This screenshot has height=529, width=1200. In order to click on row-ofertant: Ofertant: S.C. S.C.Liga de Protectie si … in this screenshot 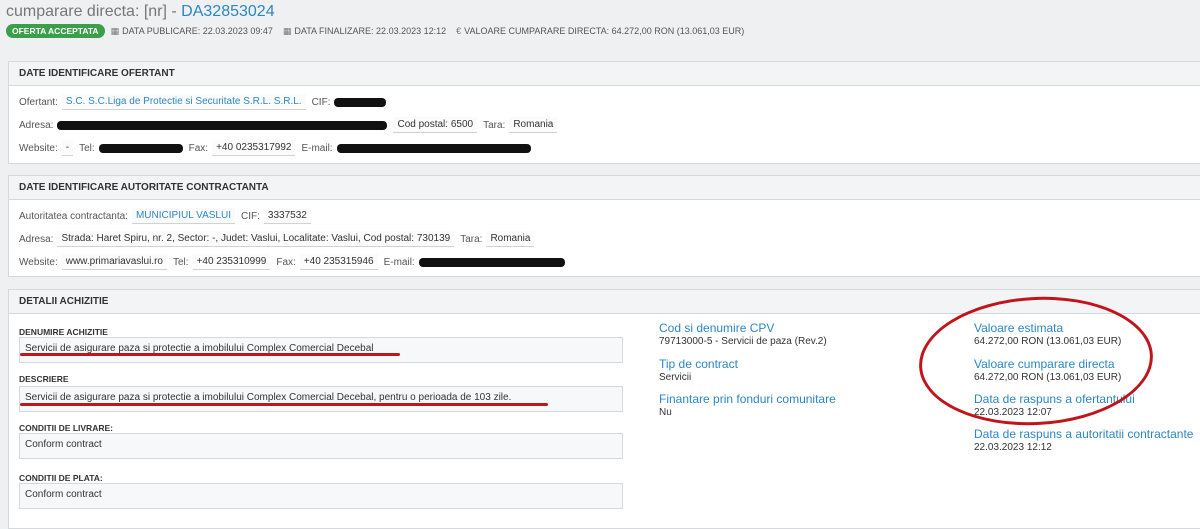, I will do `click(205, 102)`.